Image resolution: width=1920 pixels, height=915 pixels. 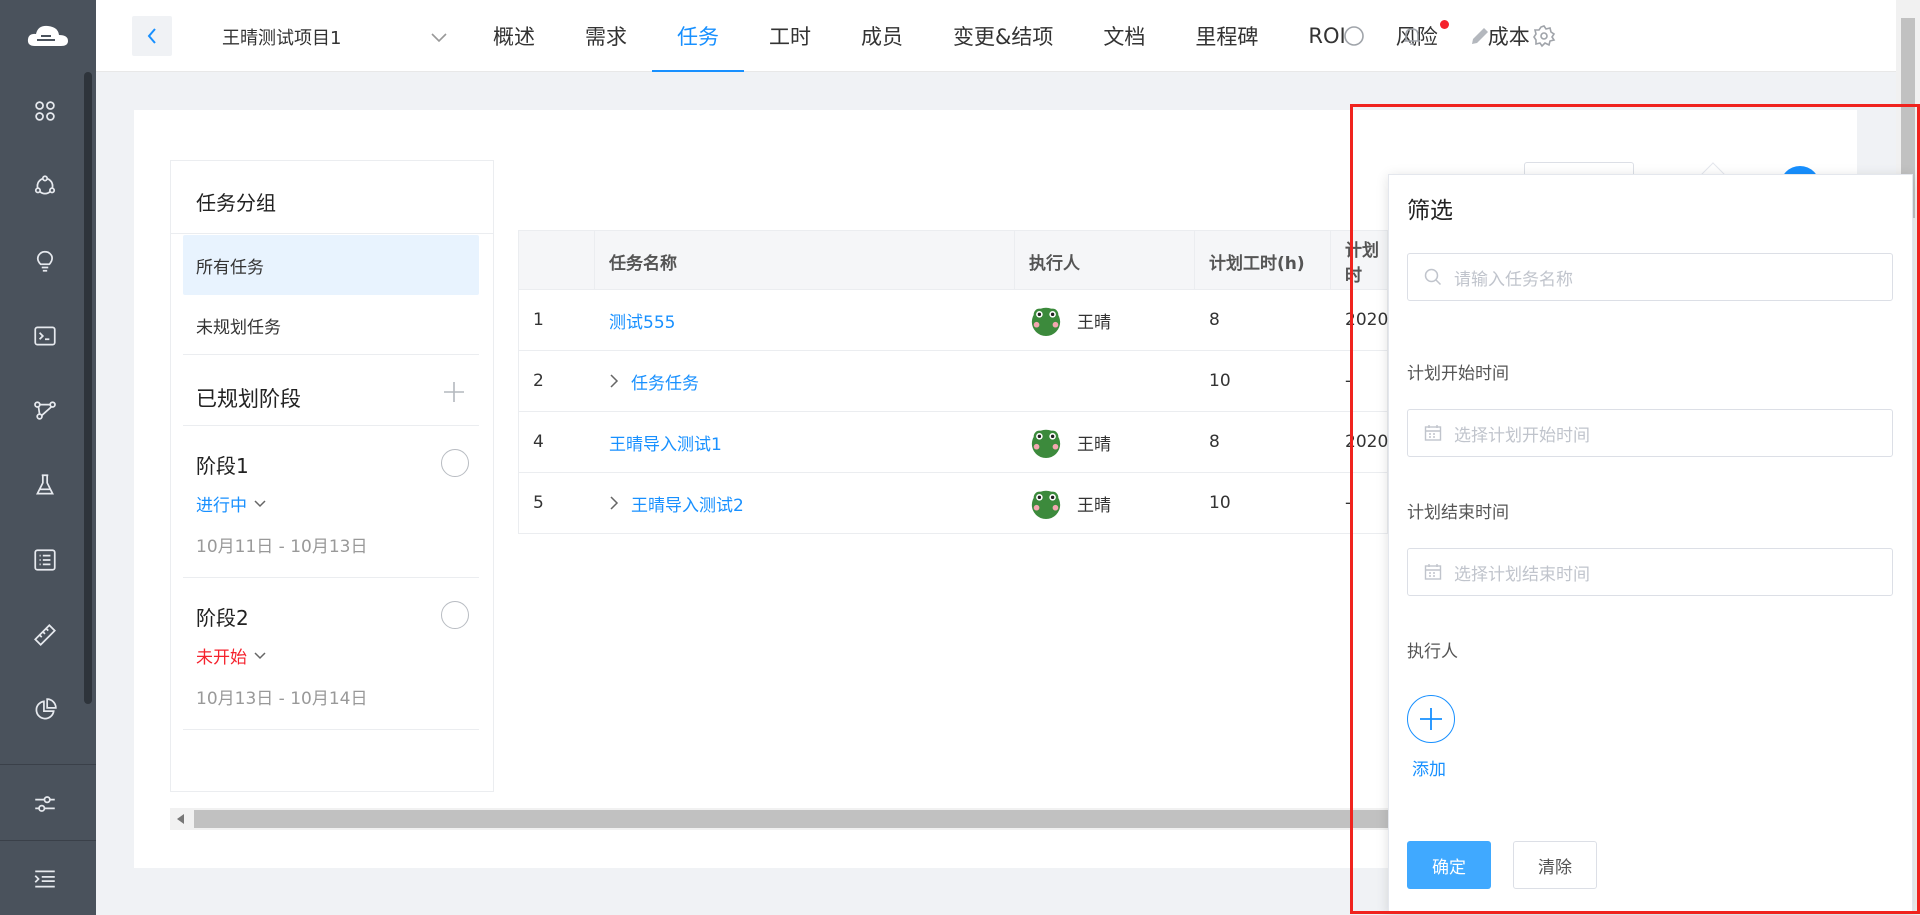 I want to click on group-item-unplanned: 未规划任务, so click(x=331, y=325).